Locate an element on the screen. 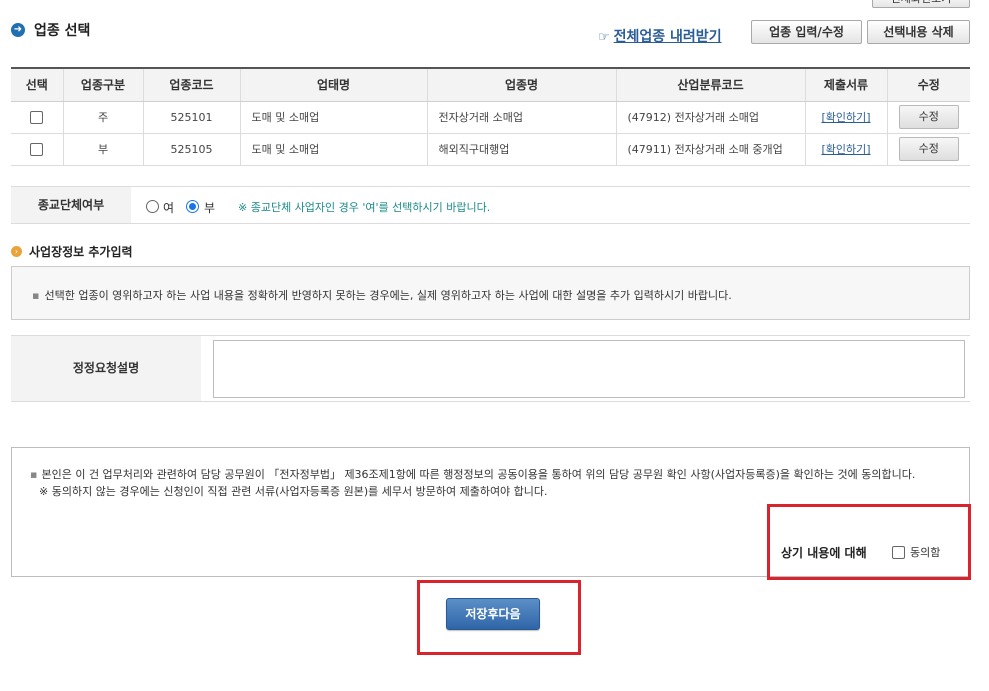 Image resolution: width=989 pixels, height=691 pixels. industry-type: 부 is located at coordinates (102, 149).